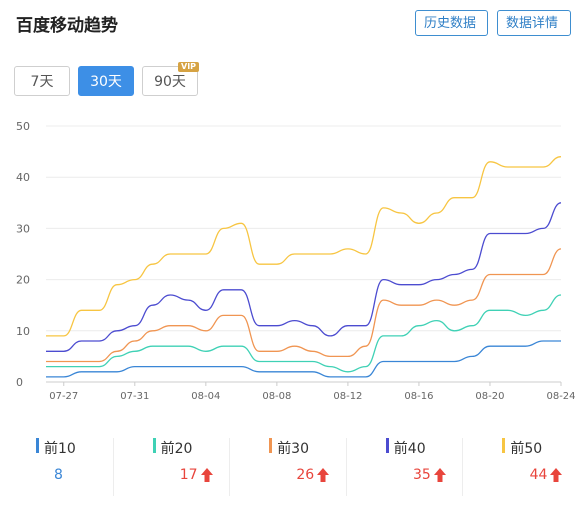 Image resolution: width=583 pixels, height=505 pixels. I want to click on legend-value: 26, so click(305, 475).